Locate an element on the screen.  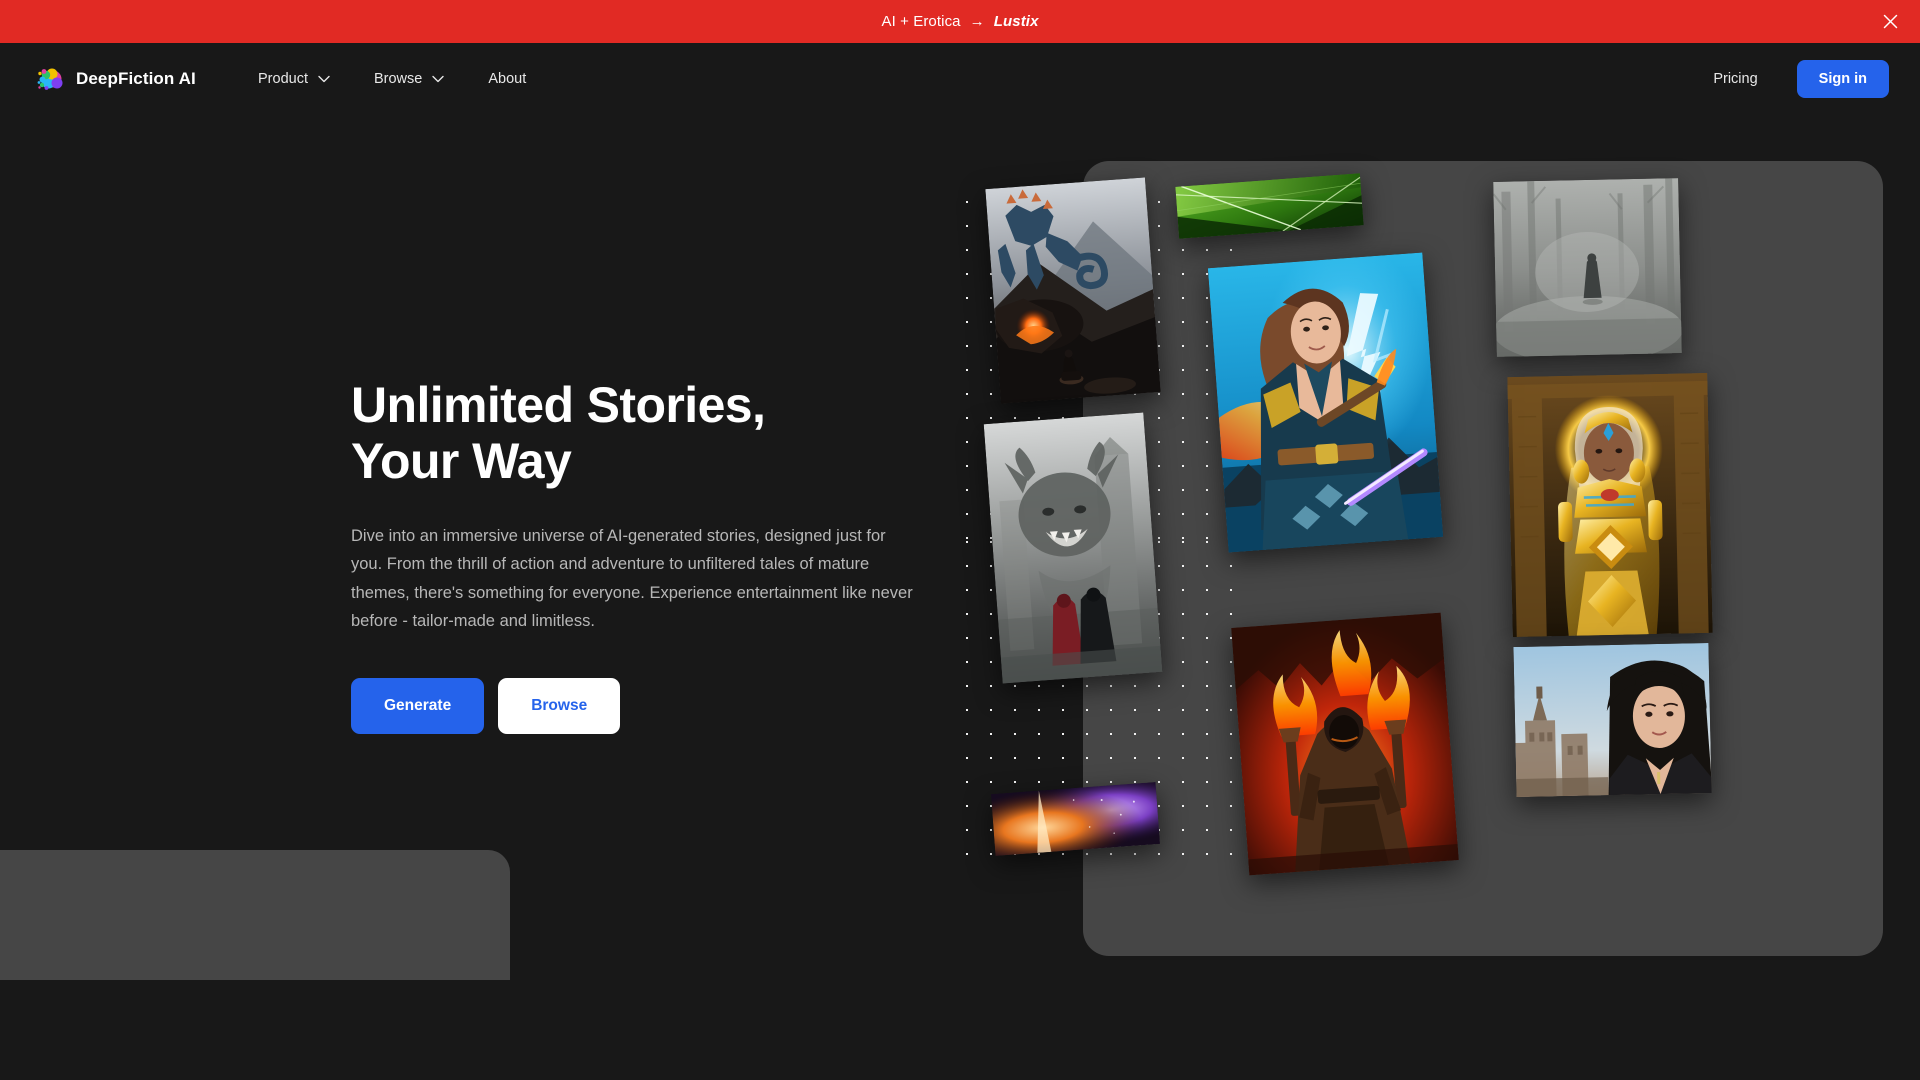
story-card-purple-nebula is located at coordinates (1075, 819).